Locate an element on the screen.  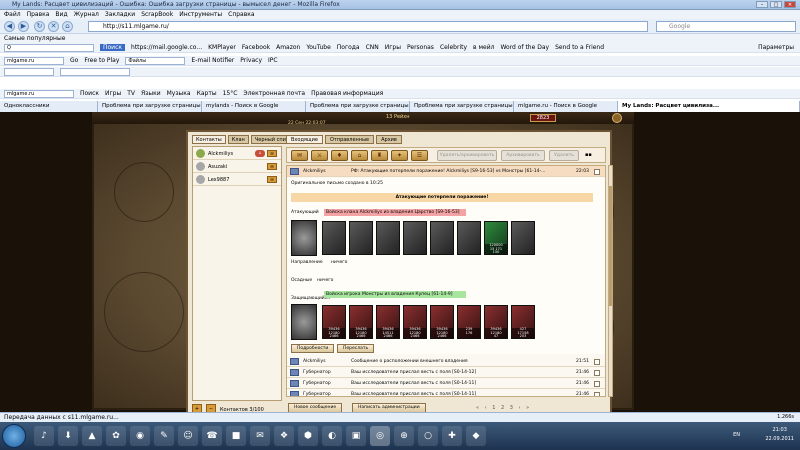
filter-trade-icon: ♦ is located at coordinates (339, 155).